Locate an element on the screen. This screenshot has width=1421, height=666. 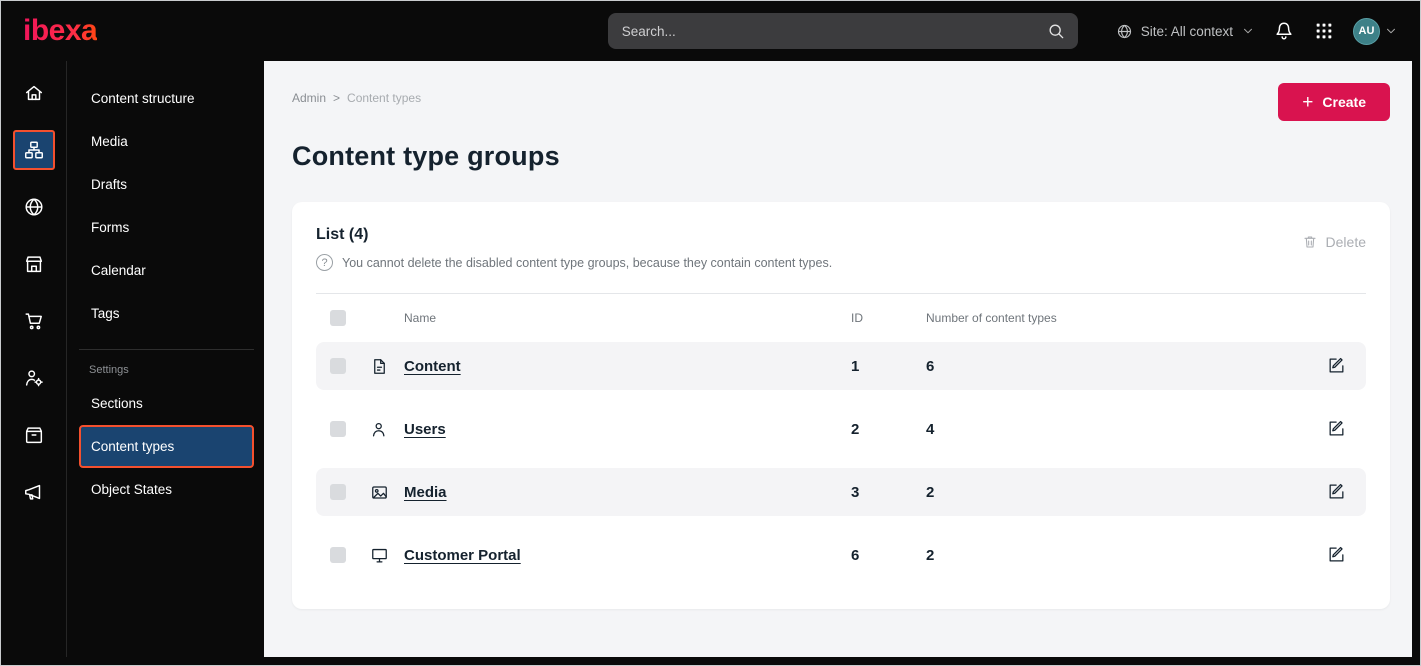
group-name-link: Media is located at coordinates (627, 492).